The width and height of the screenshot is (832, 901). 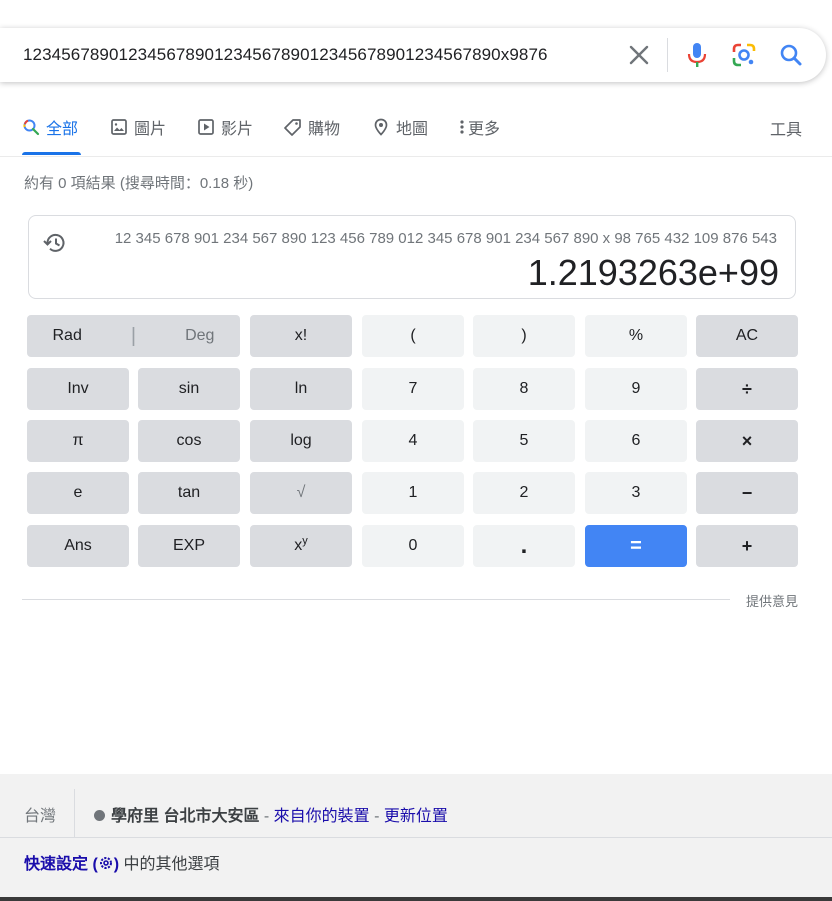 I want to click on divide-button: ÷, so click(x=747, y=389).